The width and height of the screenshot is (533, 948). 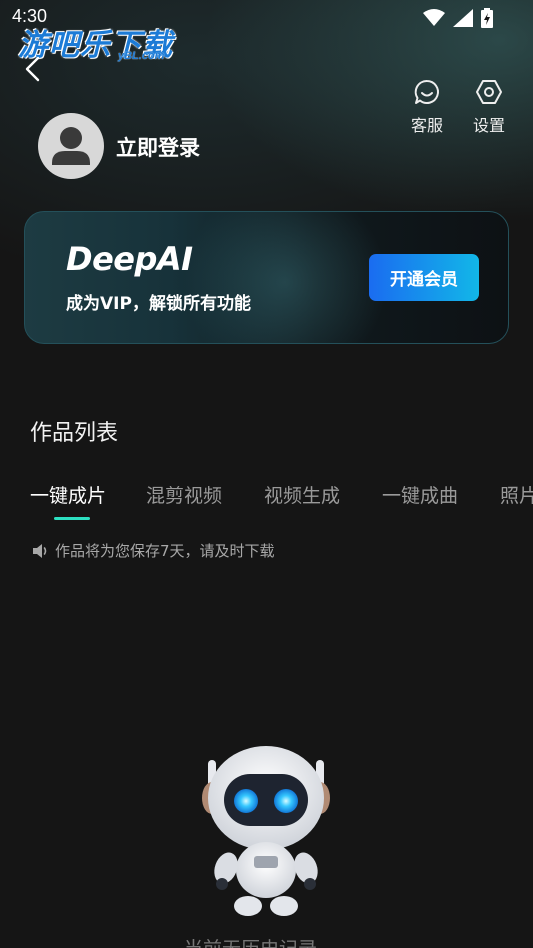 I want to click on customer-service-label: 客服, so click(x=426, y=125).